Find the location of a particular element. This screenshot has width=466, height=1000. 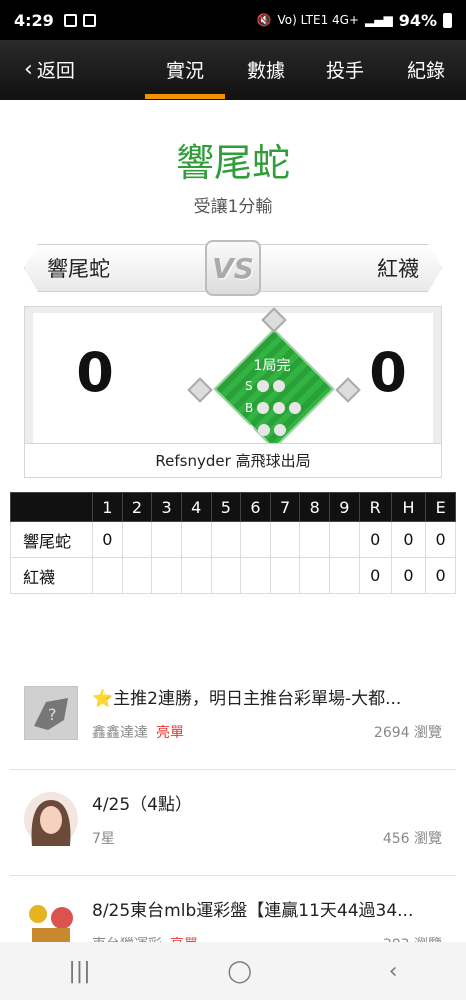

feed-item-author: 7星 is located at coordinates (103, 839).